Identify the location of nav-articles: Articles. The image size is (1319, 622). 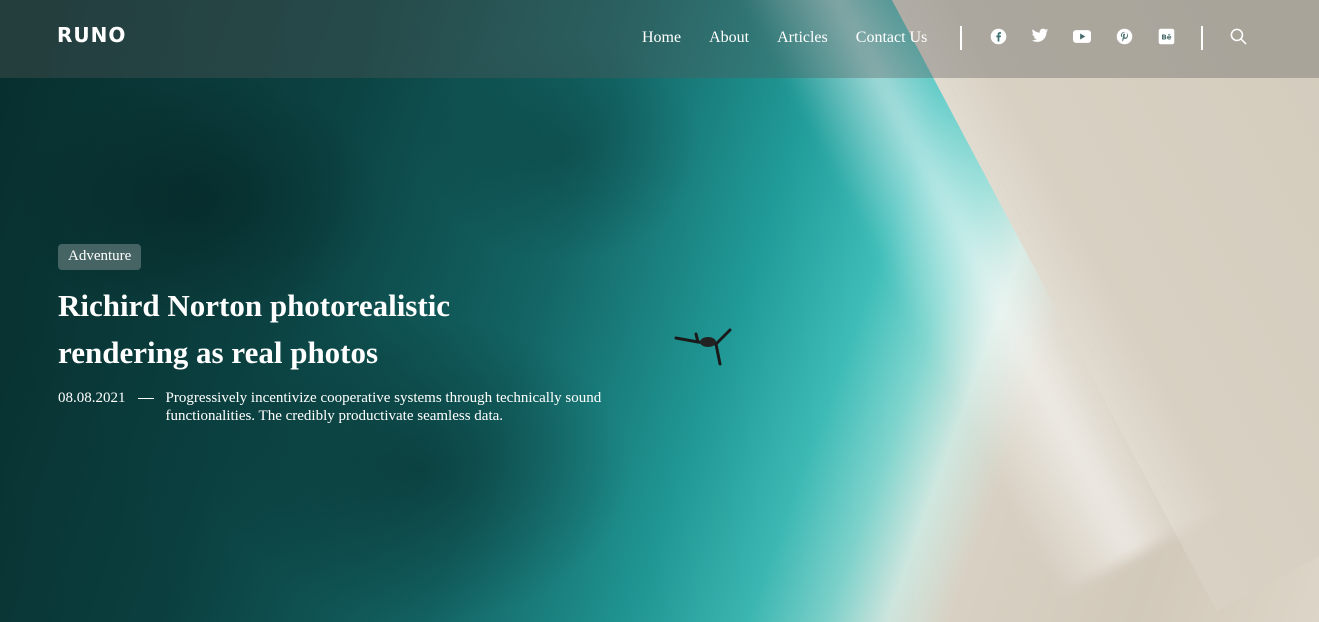
(802, 38).